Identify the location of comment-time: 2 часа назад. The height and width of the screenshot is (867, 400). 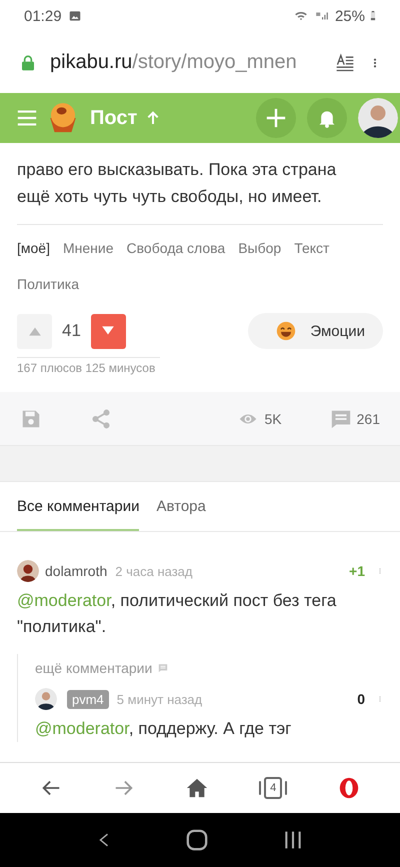
(153, 571).